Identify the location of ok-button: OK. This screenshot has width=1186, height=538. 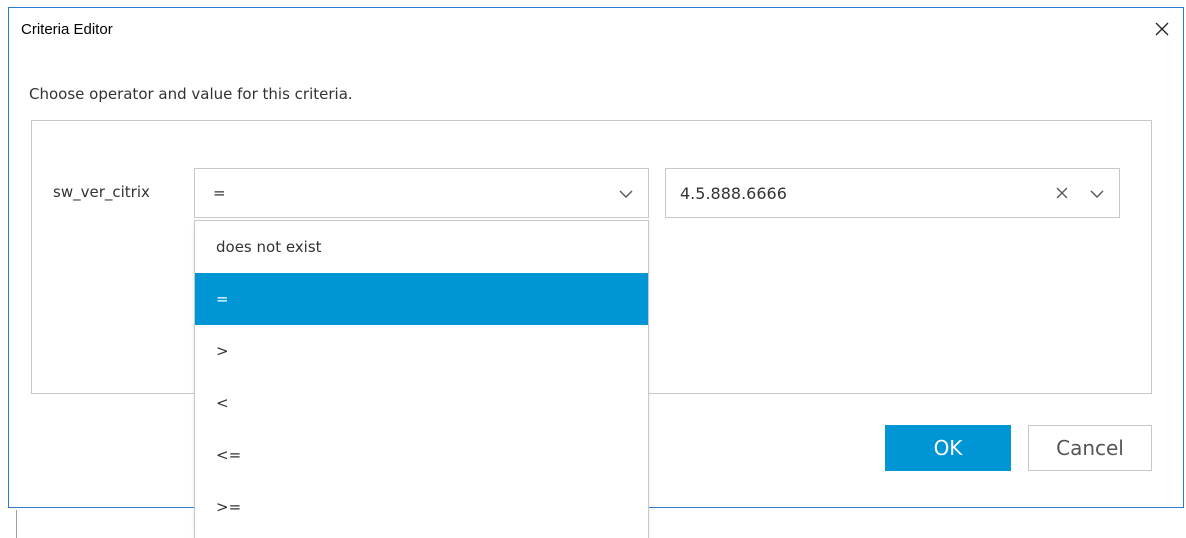
(948, 448).